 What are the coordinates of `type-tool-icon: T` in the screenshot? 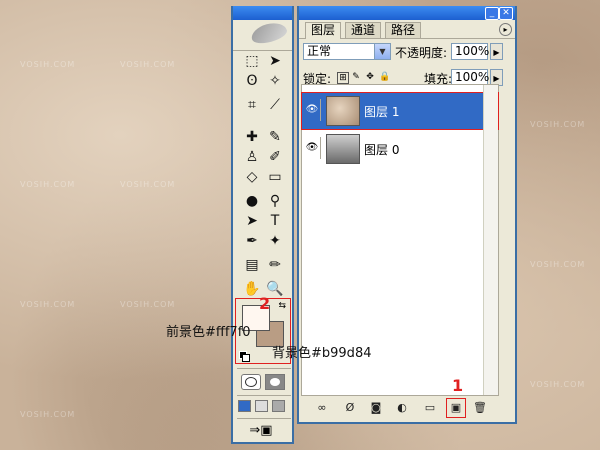 It's located at (275, 221).